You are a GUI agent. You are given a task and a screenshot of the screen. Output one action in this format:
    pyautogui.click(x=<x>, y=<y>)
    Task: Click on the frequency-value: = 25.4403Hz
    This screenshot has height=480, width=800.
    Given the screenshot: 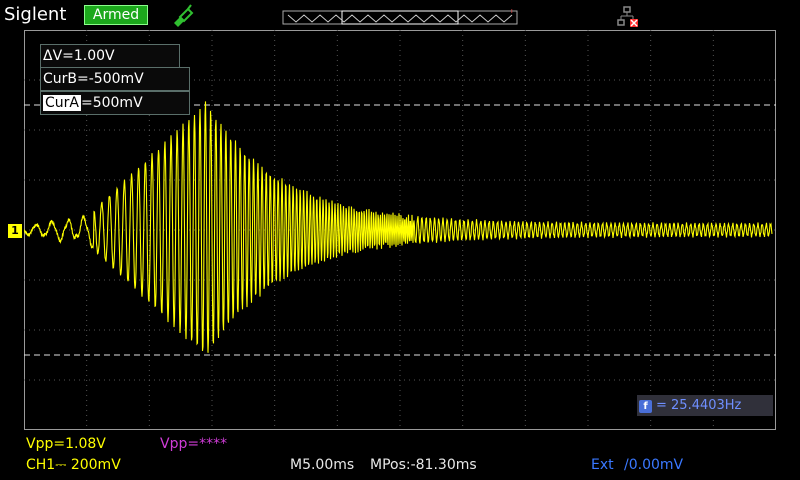 What is the action you would take?
    pyautogui.click(x=699, y=405)
    